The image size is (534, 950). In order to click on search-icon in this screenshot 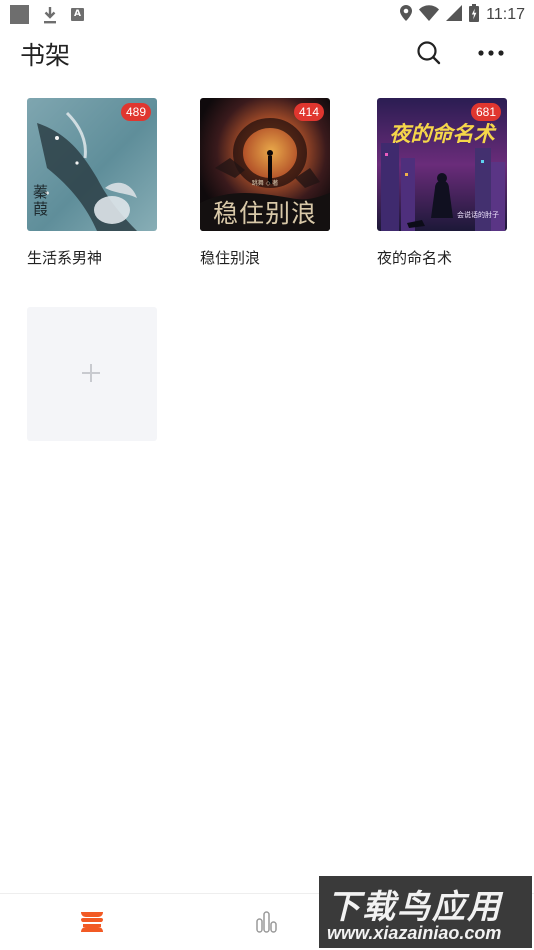, I will do `click(429, 53)`.